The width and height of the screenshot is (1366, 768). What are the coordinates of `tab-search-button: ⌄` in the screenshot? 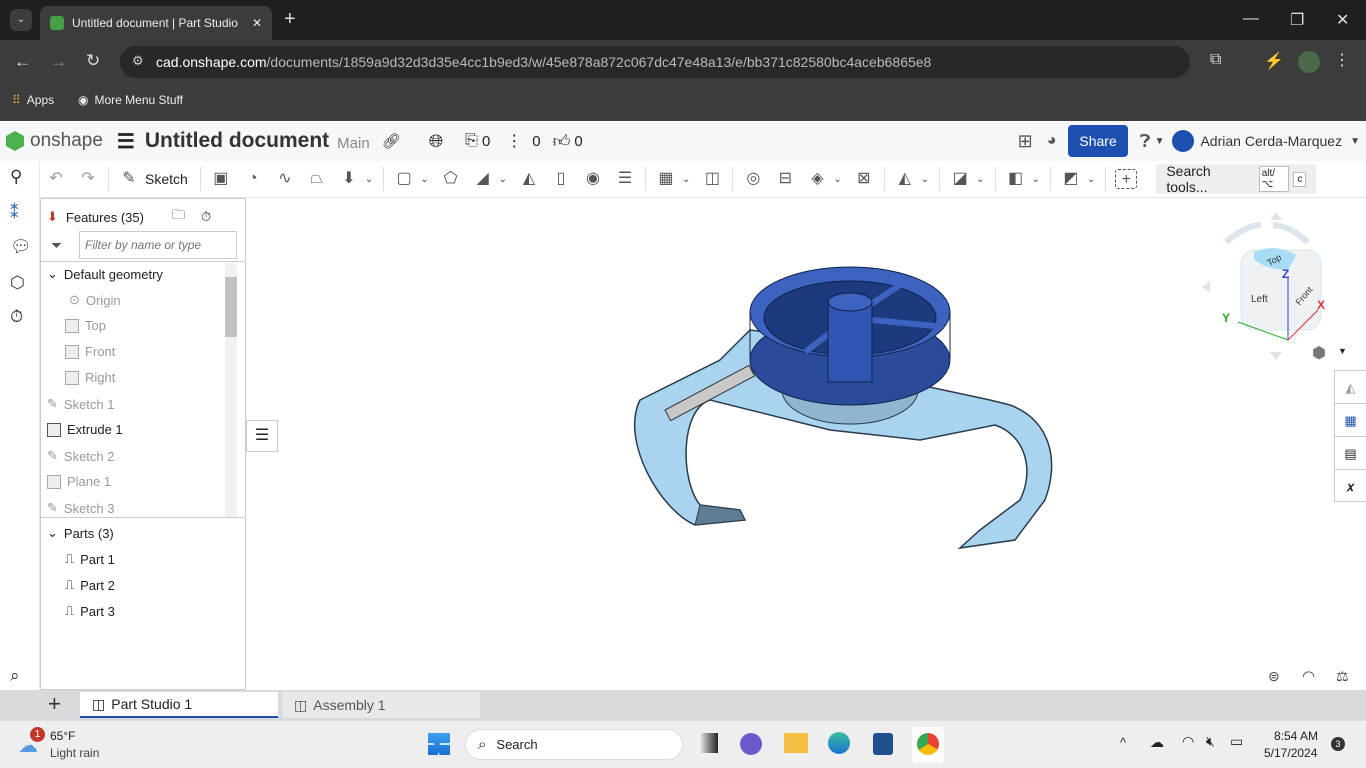 It's located at (21, 20).